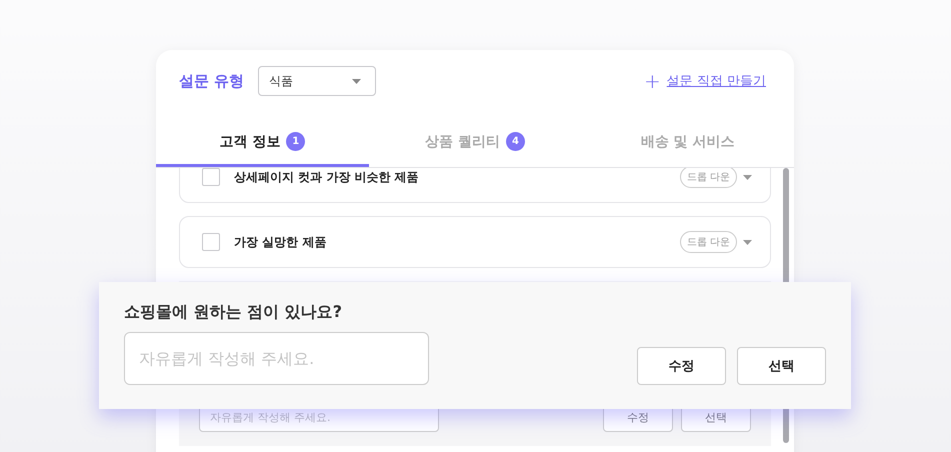  I want to click on question-title: 쇼핑몰에 원하는 점이 있나요?, so click(233, 312).